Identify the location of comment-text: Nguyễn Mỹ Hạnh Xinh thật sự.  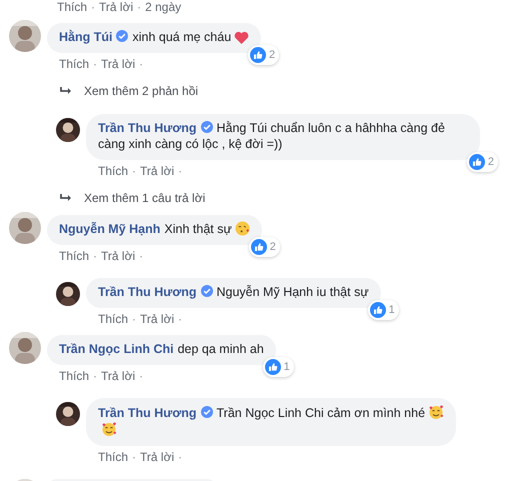
(154, 229).